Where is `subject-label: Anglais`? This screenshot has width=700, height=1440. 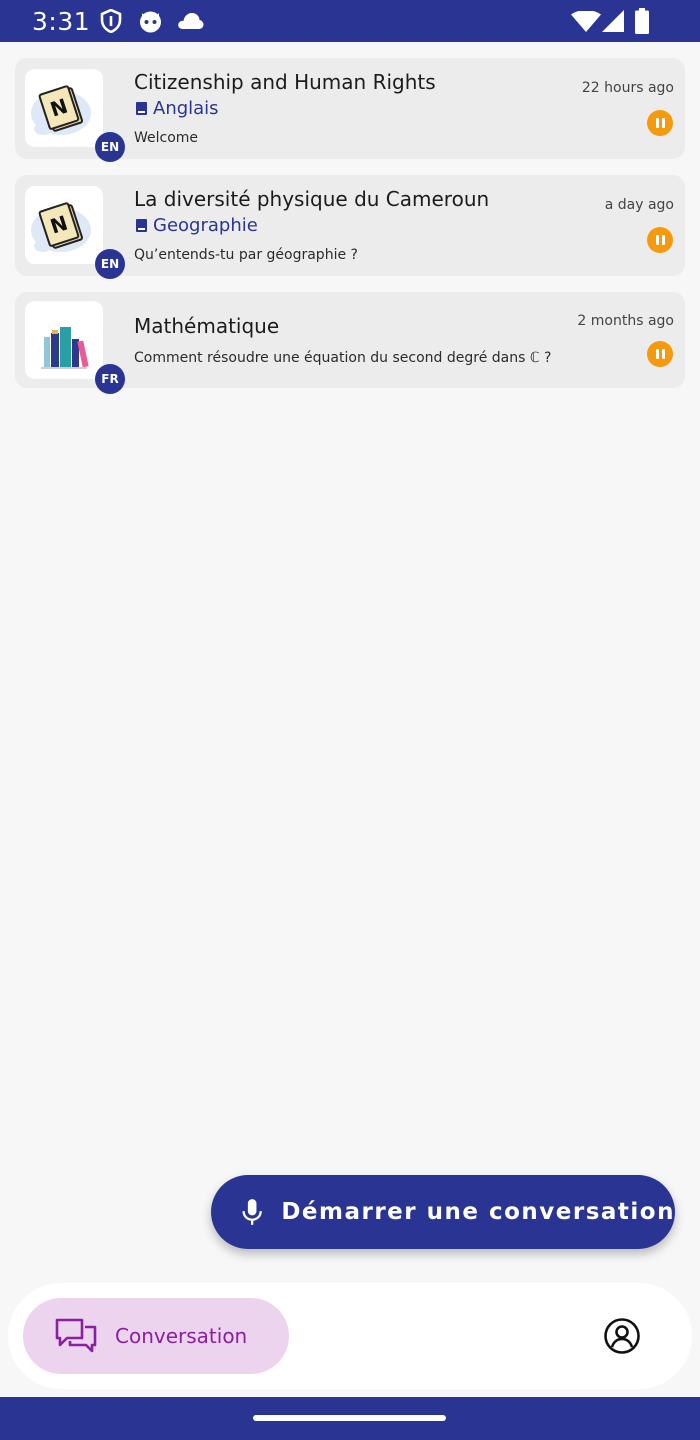
subject-label: Anglais is located at coordinates (186, 108).